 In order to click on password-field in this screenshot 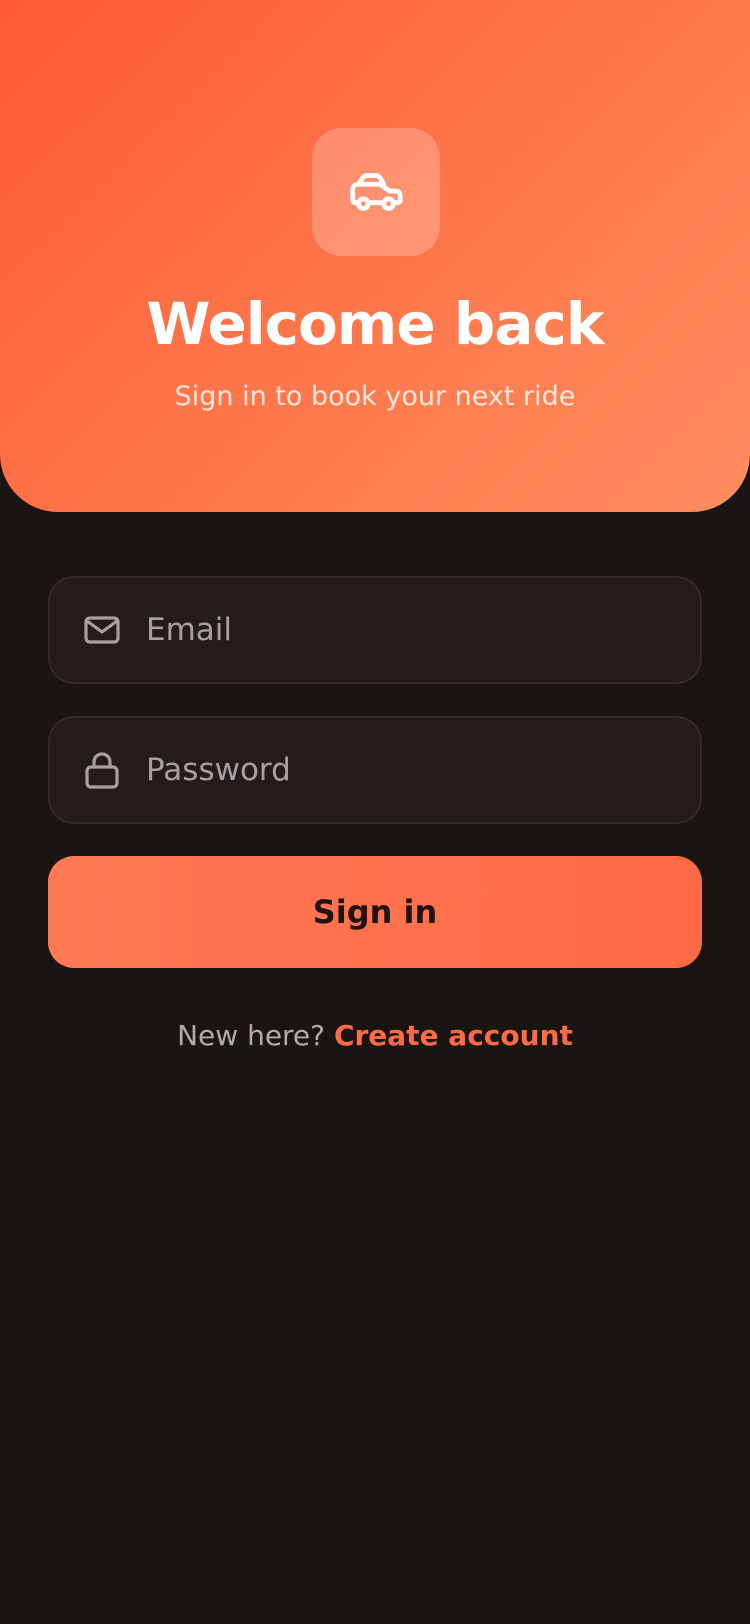, I will do `click(375, 770)`.